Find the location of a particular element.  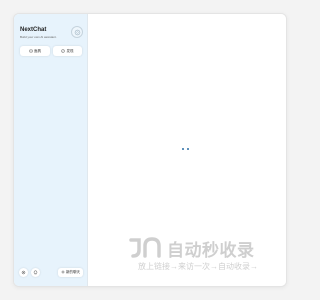

brand-subtitle: Build your own AI assistant. is located at coordinates (38, 37).